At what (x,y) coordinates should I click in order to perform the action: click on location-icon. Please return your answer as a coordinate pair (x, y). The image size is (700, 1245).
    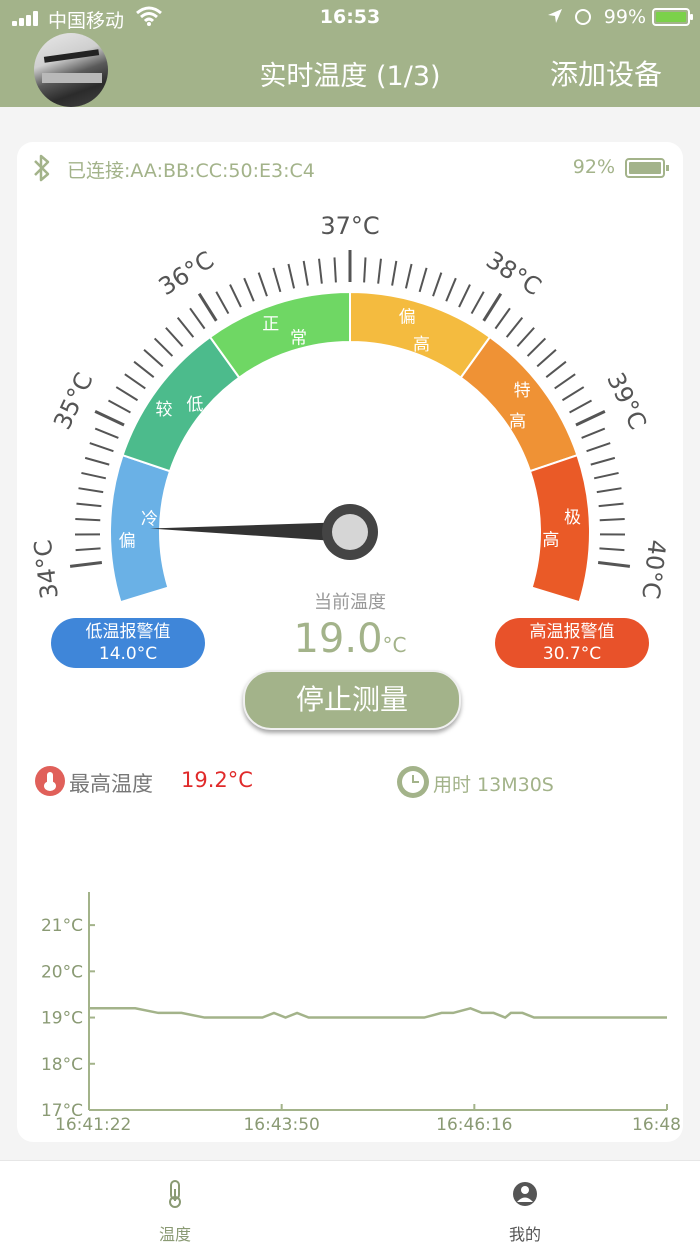
    Looking at the image, I should click on (555, 16).